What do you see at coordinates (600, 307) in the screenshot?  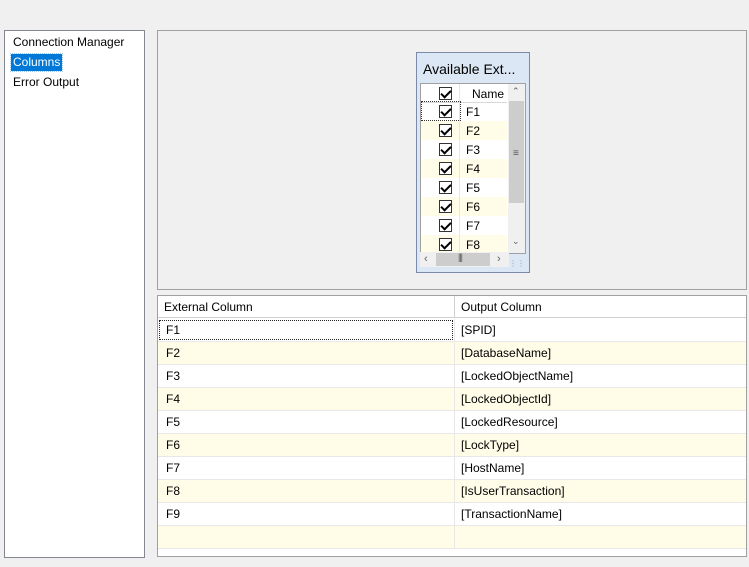 I see `output-column-header: Output Column` at bounding box center [600, 307].